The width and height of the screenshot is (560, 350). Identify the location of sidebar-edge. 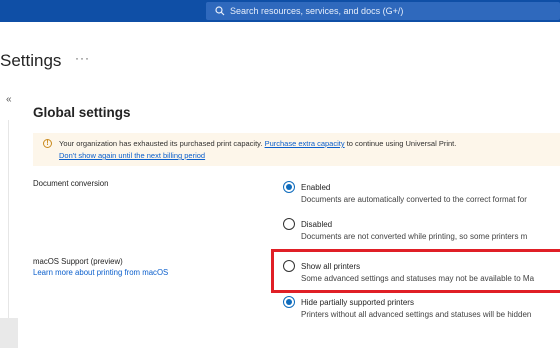
(4, 219).